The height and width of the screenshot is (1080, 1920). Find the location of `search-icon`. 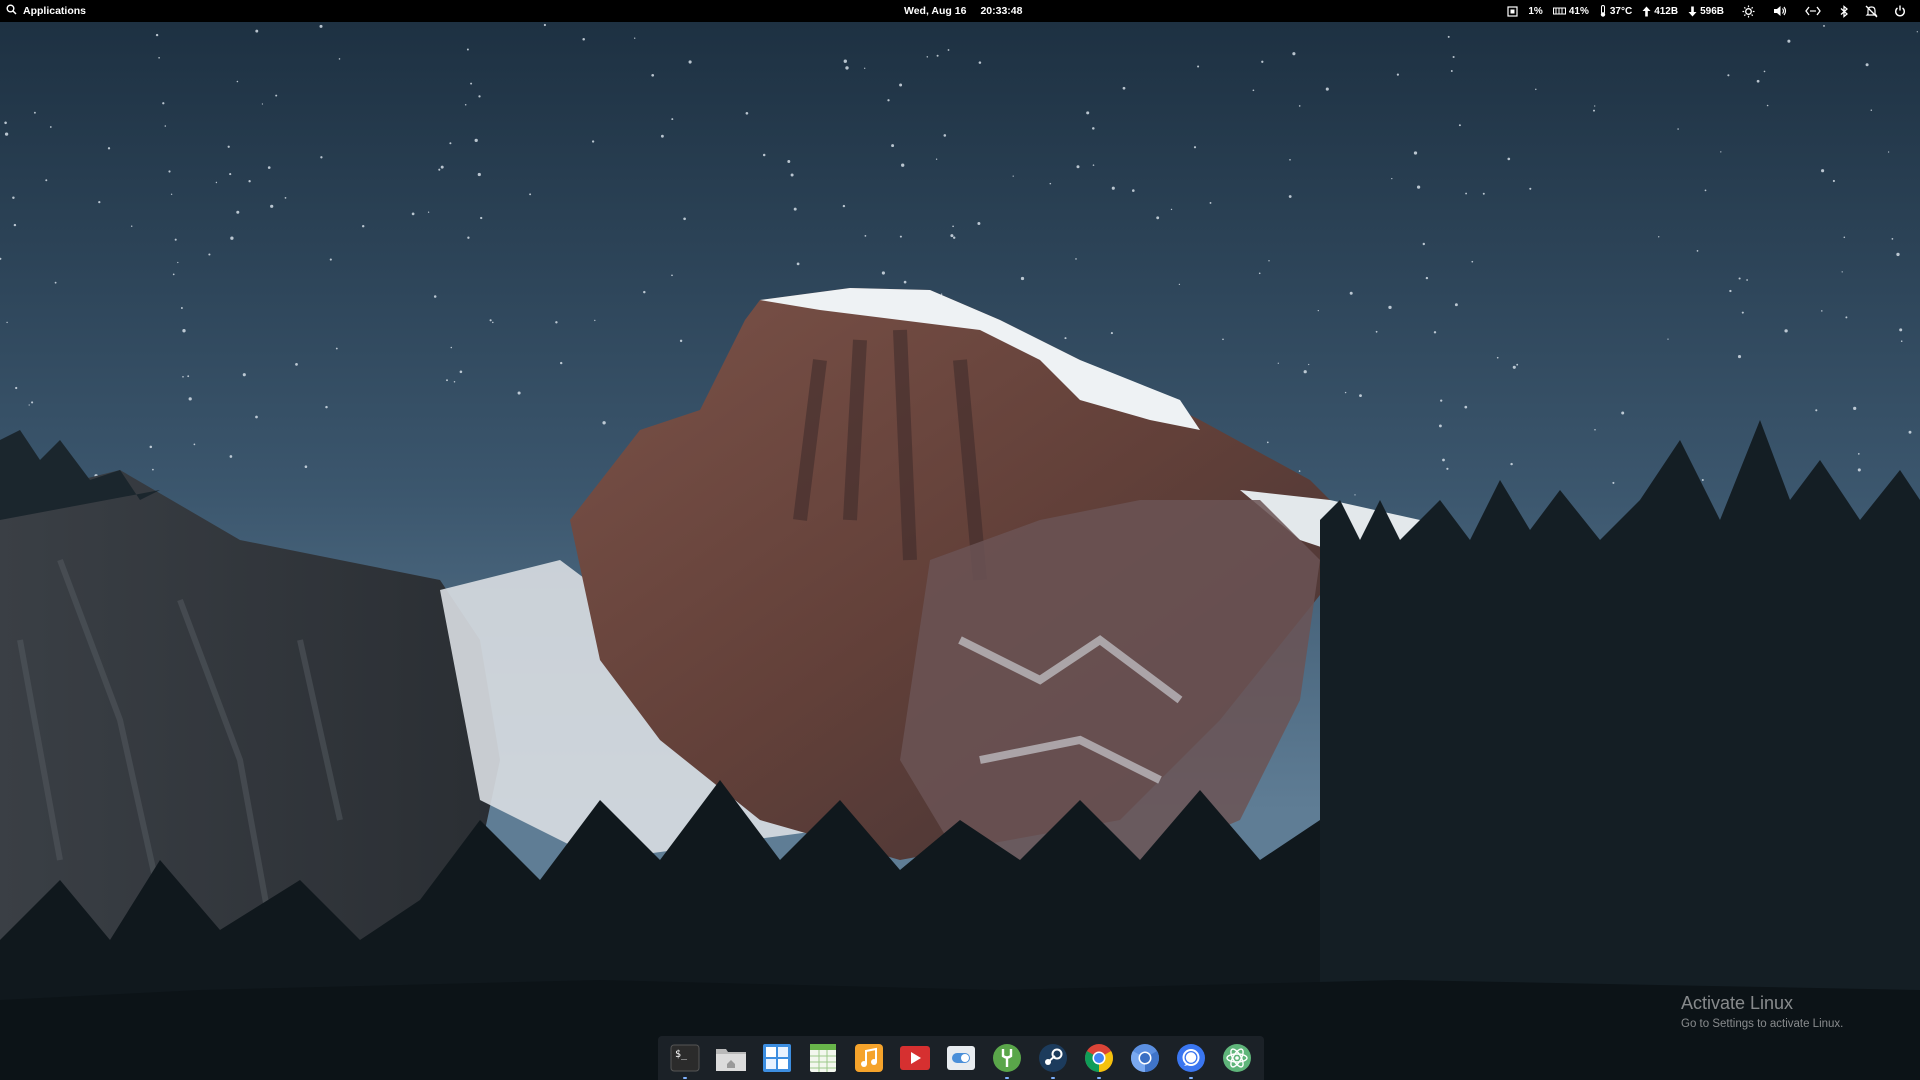

search-icon is located at coordinates (11, 11).